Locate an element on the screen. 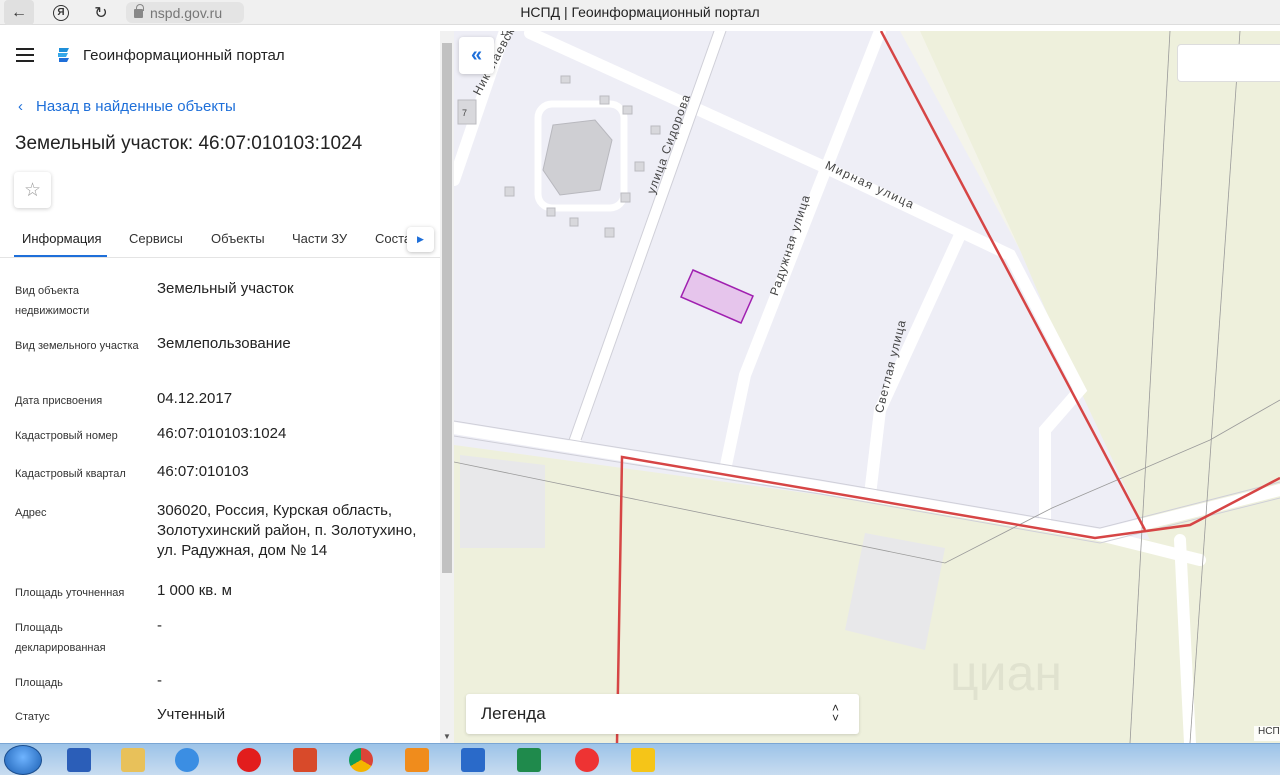  house-number: 7 is located at coordinates (465, 113).